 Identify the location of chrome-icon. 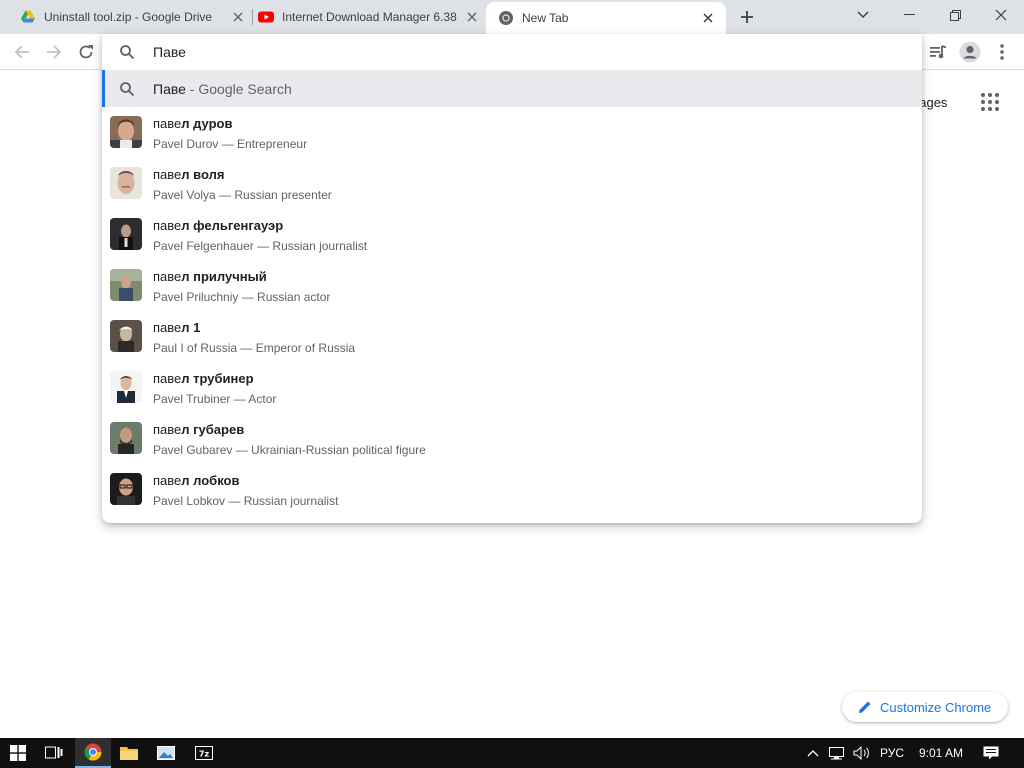
(506, 18).